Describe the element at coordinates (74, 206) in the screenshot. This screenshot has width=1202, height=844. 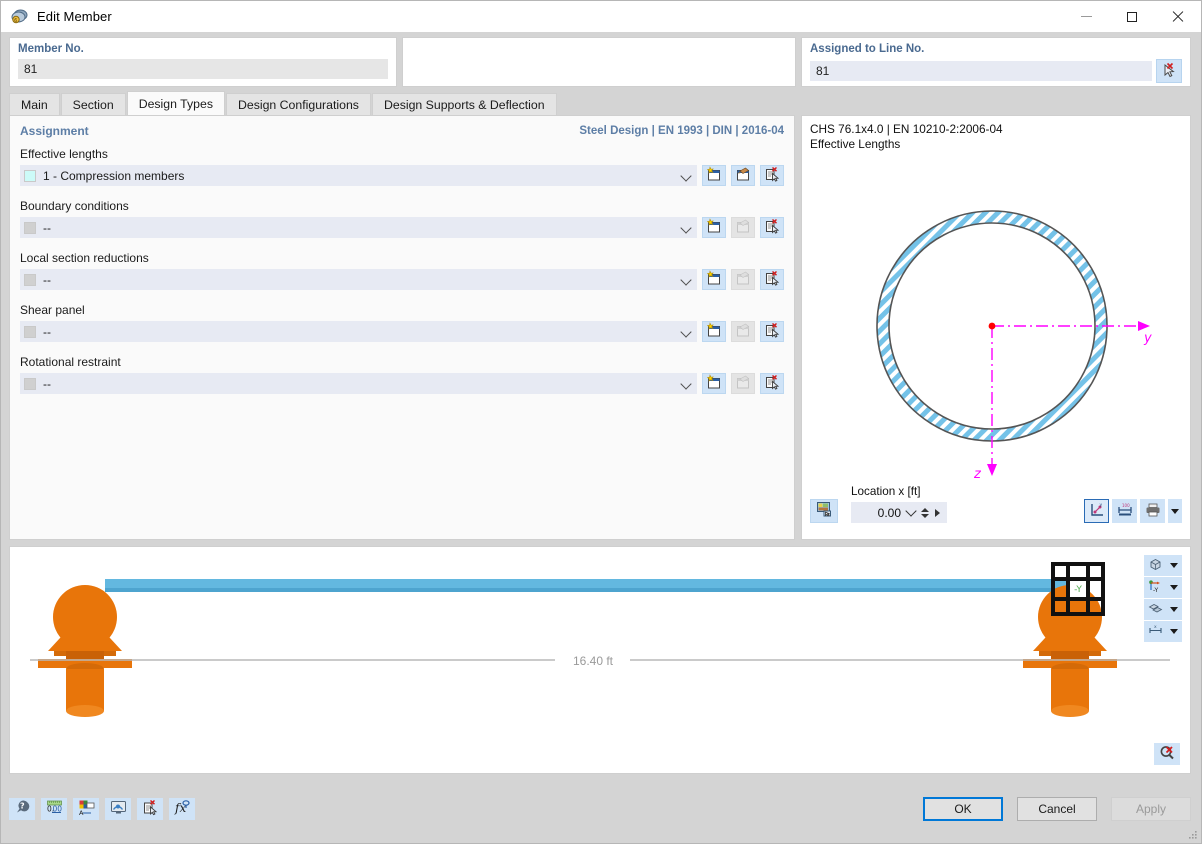
I see `field-label: Boundary conditions` at that location.